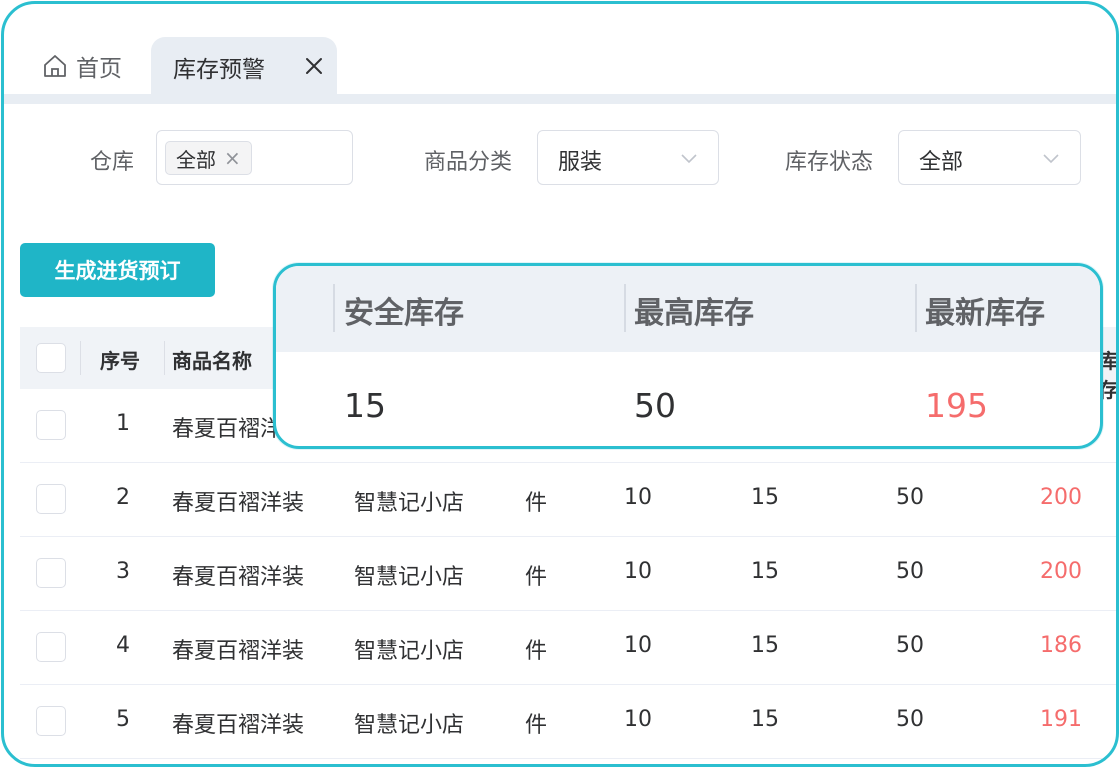 The height and width of the screenshot is (768, 1120). What do you see at coordinates (1061, 645) in the screenshot?
I see `row-latest-stock: 186` at bounding box center [1061, 645].